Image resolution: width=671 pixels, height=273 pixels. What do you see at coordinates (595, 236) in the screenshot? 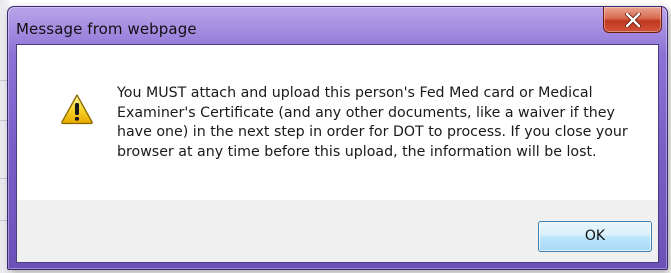
I see `ok-button: OK` at bounding box center [595, 236].